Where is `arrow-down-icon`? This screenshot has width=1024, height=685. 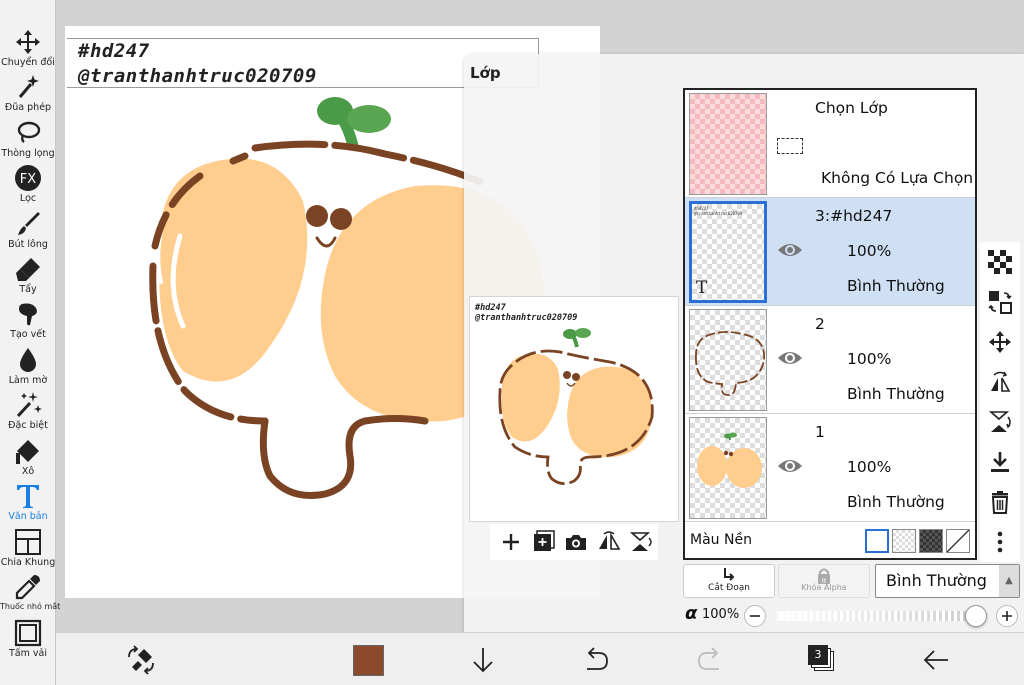 arrow-down-icon is located at coordinates (483, 660).